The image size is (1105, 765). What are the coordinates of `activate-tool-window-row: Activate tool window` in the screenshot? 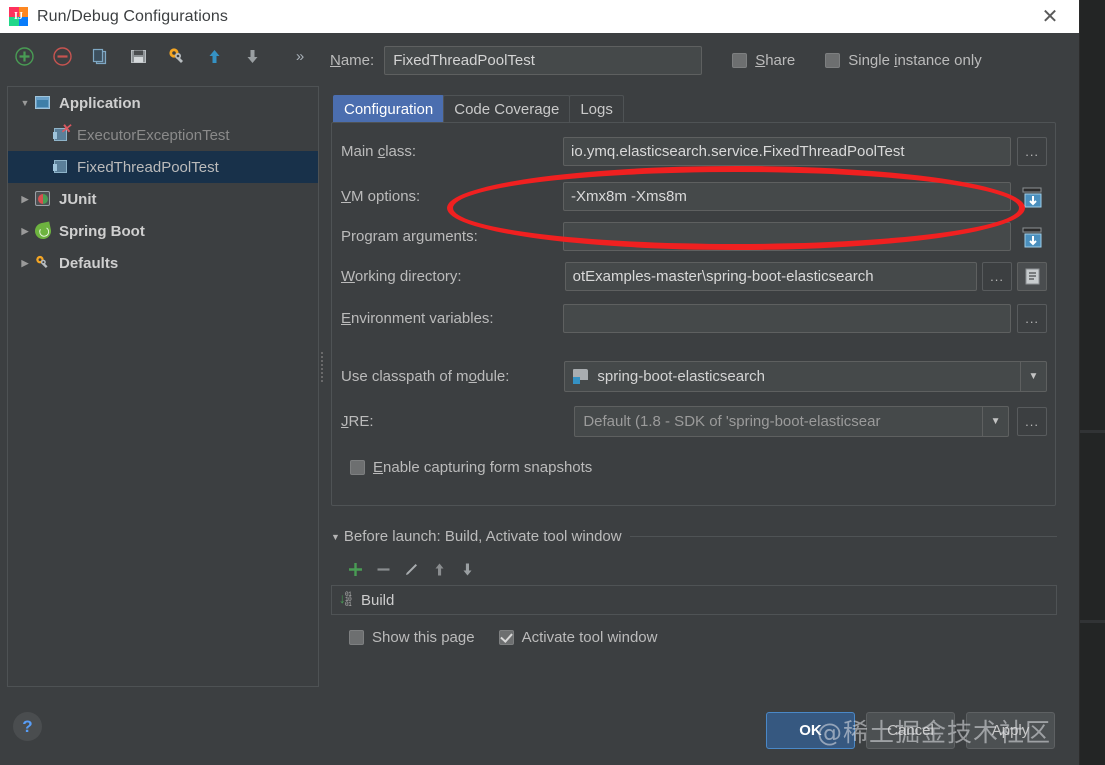 It's located at (577, 637).